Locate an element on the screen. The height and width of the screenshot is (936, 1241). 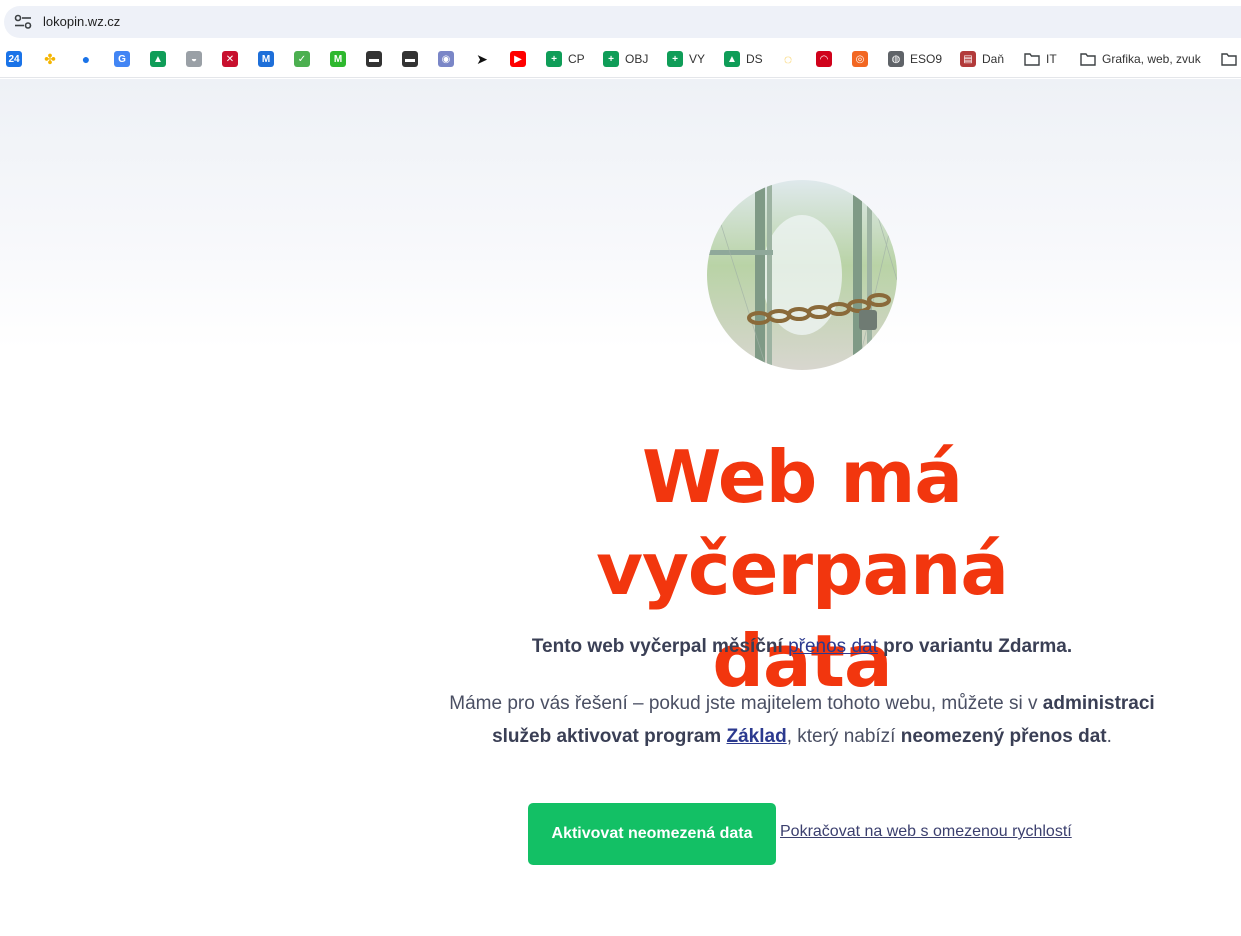
pinwheel-icon: ✤ is located at coordinates (50, 58).